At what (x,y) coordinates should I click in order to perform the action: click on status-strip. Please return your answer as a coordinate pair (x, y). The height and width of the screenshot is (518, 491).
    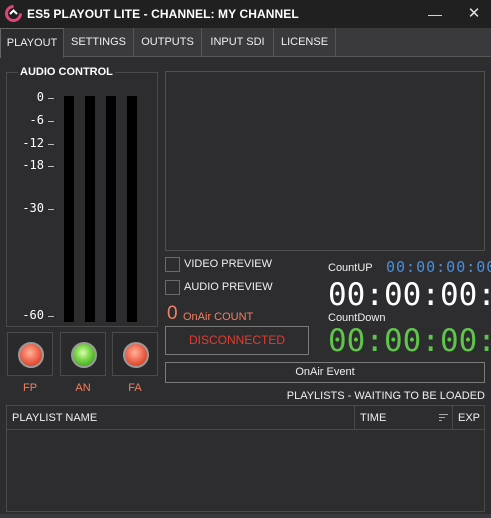
    Looking at the image, I should click on (245, 516).